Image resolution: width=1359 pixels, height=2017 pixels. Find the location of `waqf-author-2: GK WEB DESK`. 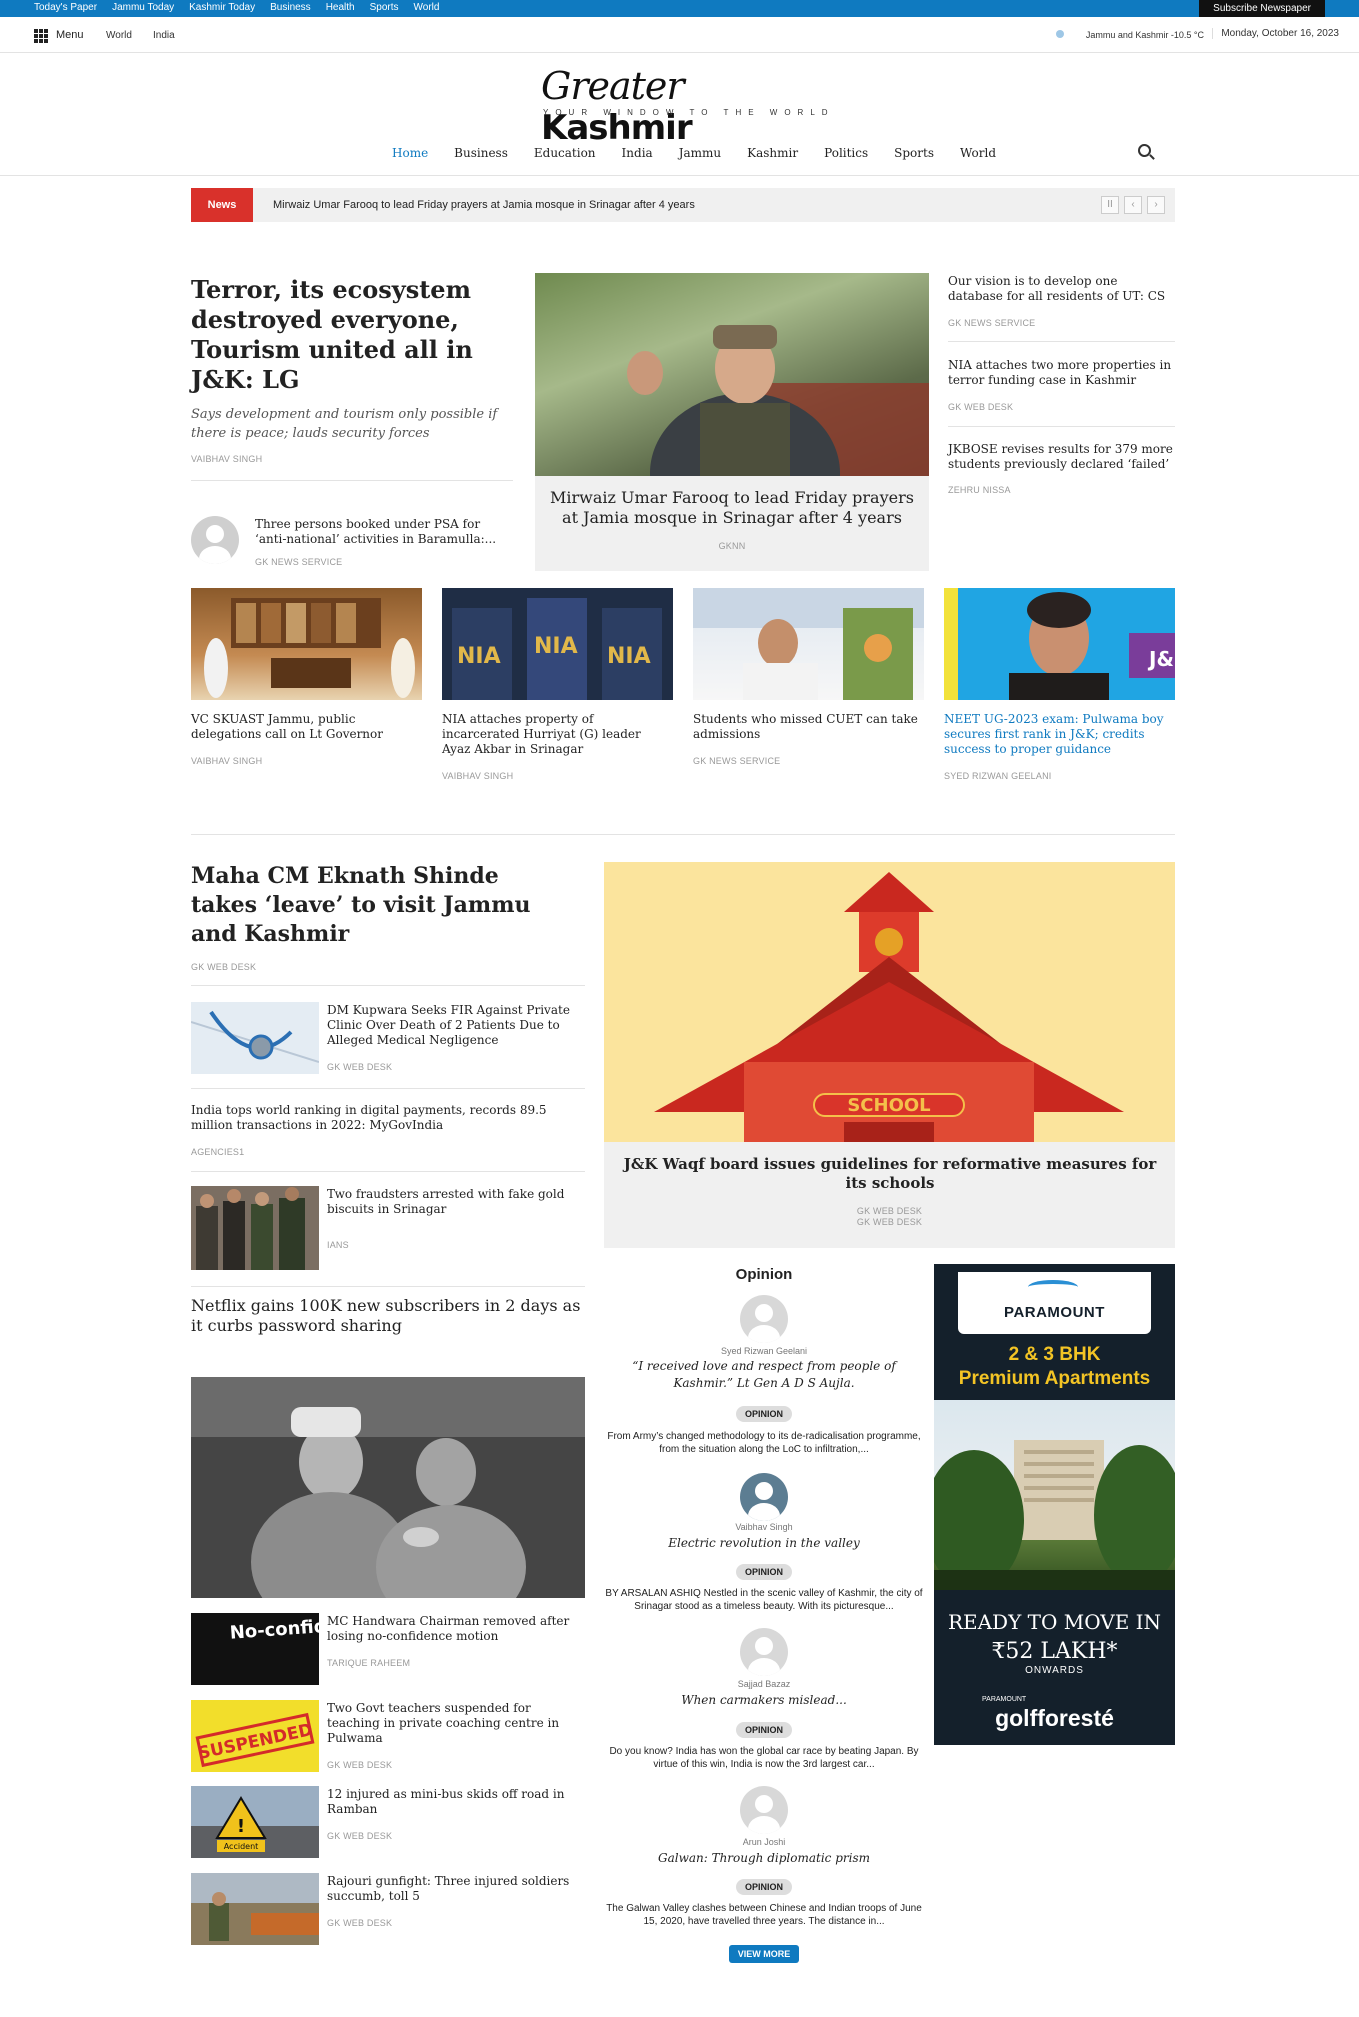

waqf-author-2: GK WEB DESK is located at coordinates (889, 1222).